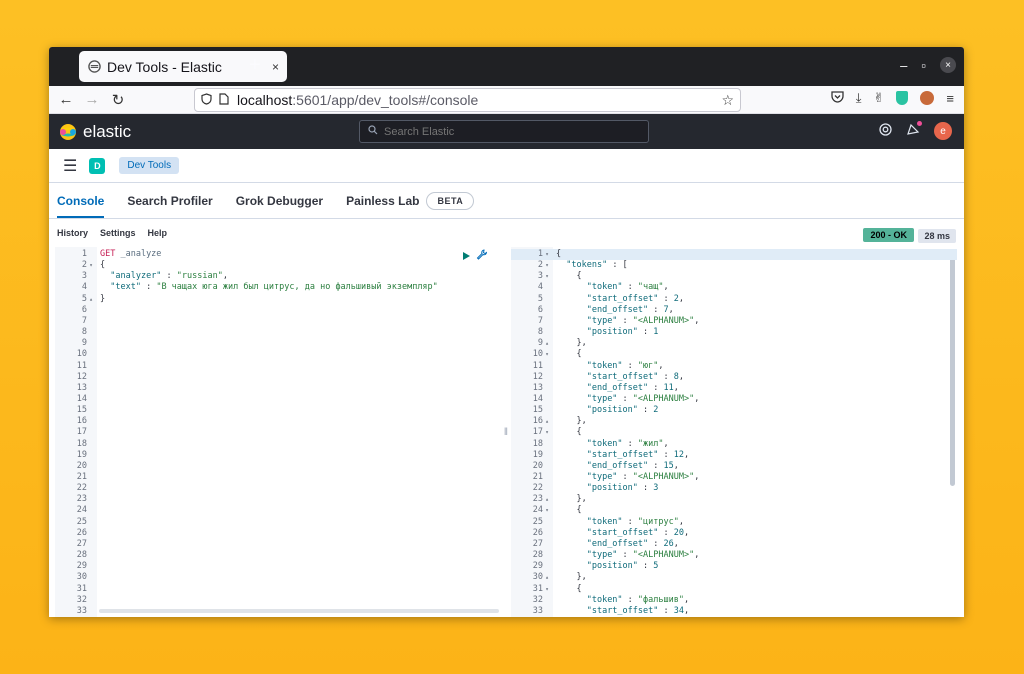 Image resolution: width=1024 pixels, height=674 pixels. What do you see at coordinates (734, 354) in the screenshot?
I see `response-line: 10 ▾ {` at bounding box center [734, 354].